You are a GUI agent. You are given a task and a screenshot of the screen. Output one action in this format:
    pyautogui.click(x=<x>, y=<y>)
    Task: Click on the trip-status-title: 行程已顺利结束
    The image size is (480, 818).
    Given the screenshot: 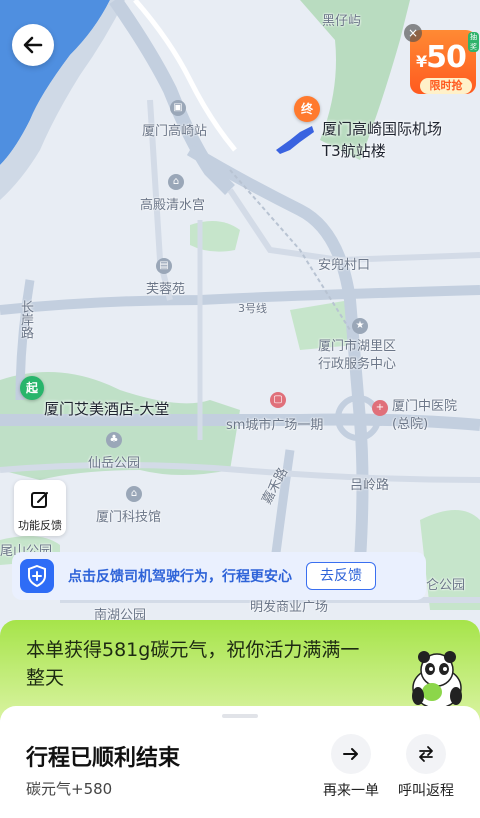 What is the action you would take?
    pyautogui.click(x=103, y=758)
    